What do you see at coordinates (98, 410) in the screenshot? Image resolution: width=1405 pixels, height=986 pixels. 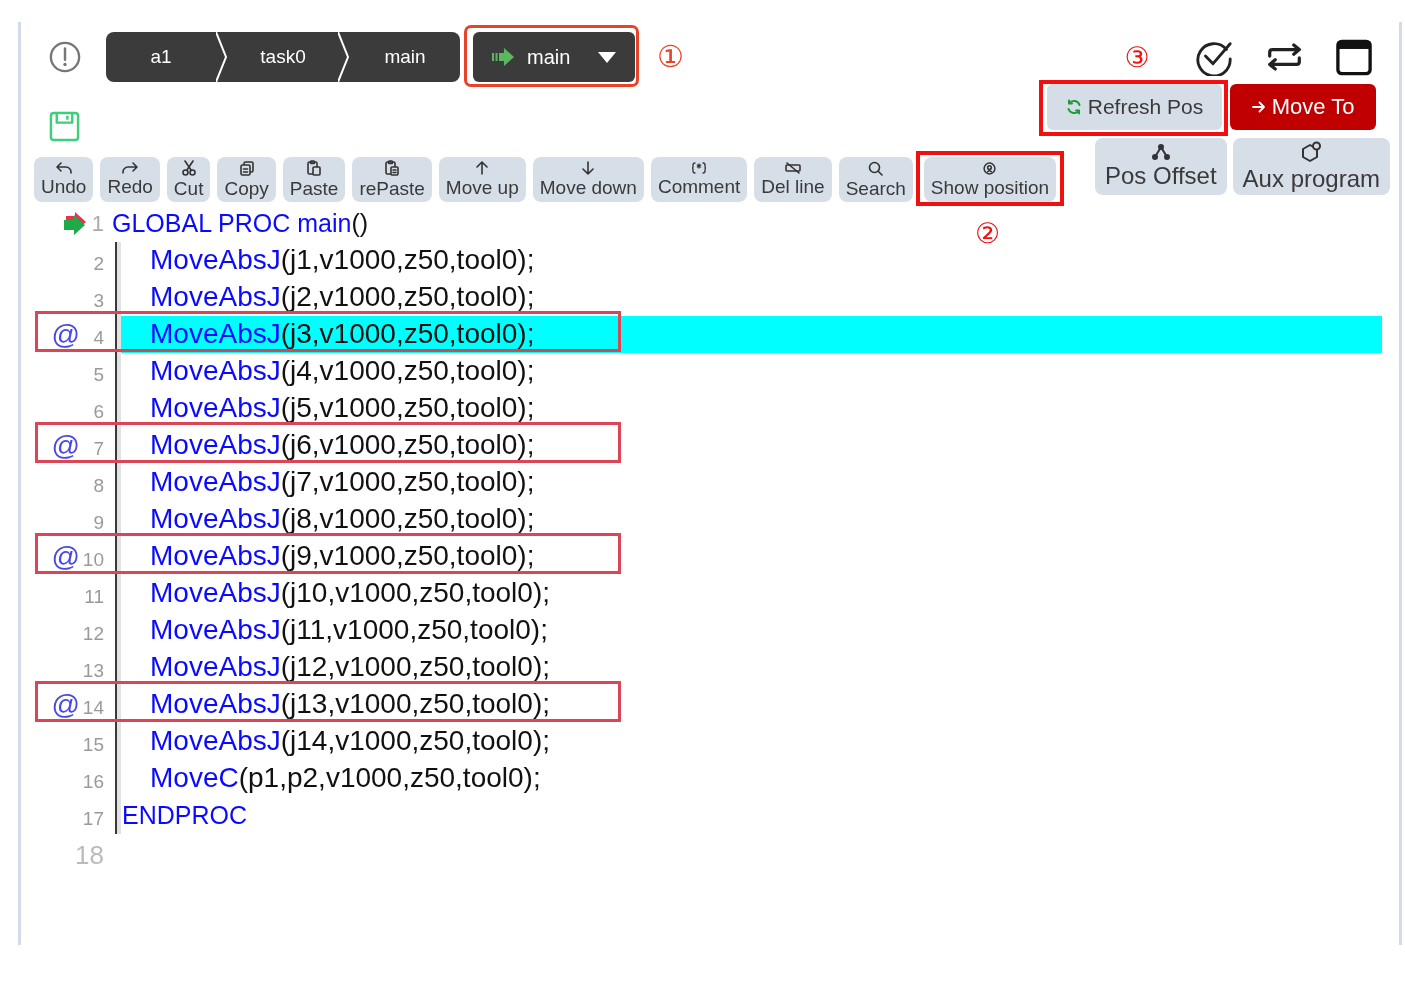 I see `line-number: 6` at bounding box center [98, 410].